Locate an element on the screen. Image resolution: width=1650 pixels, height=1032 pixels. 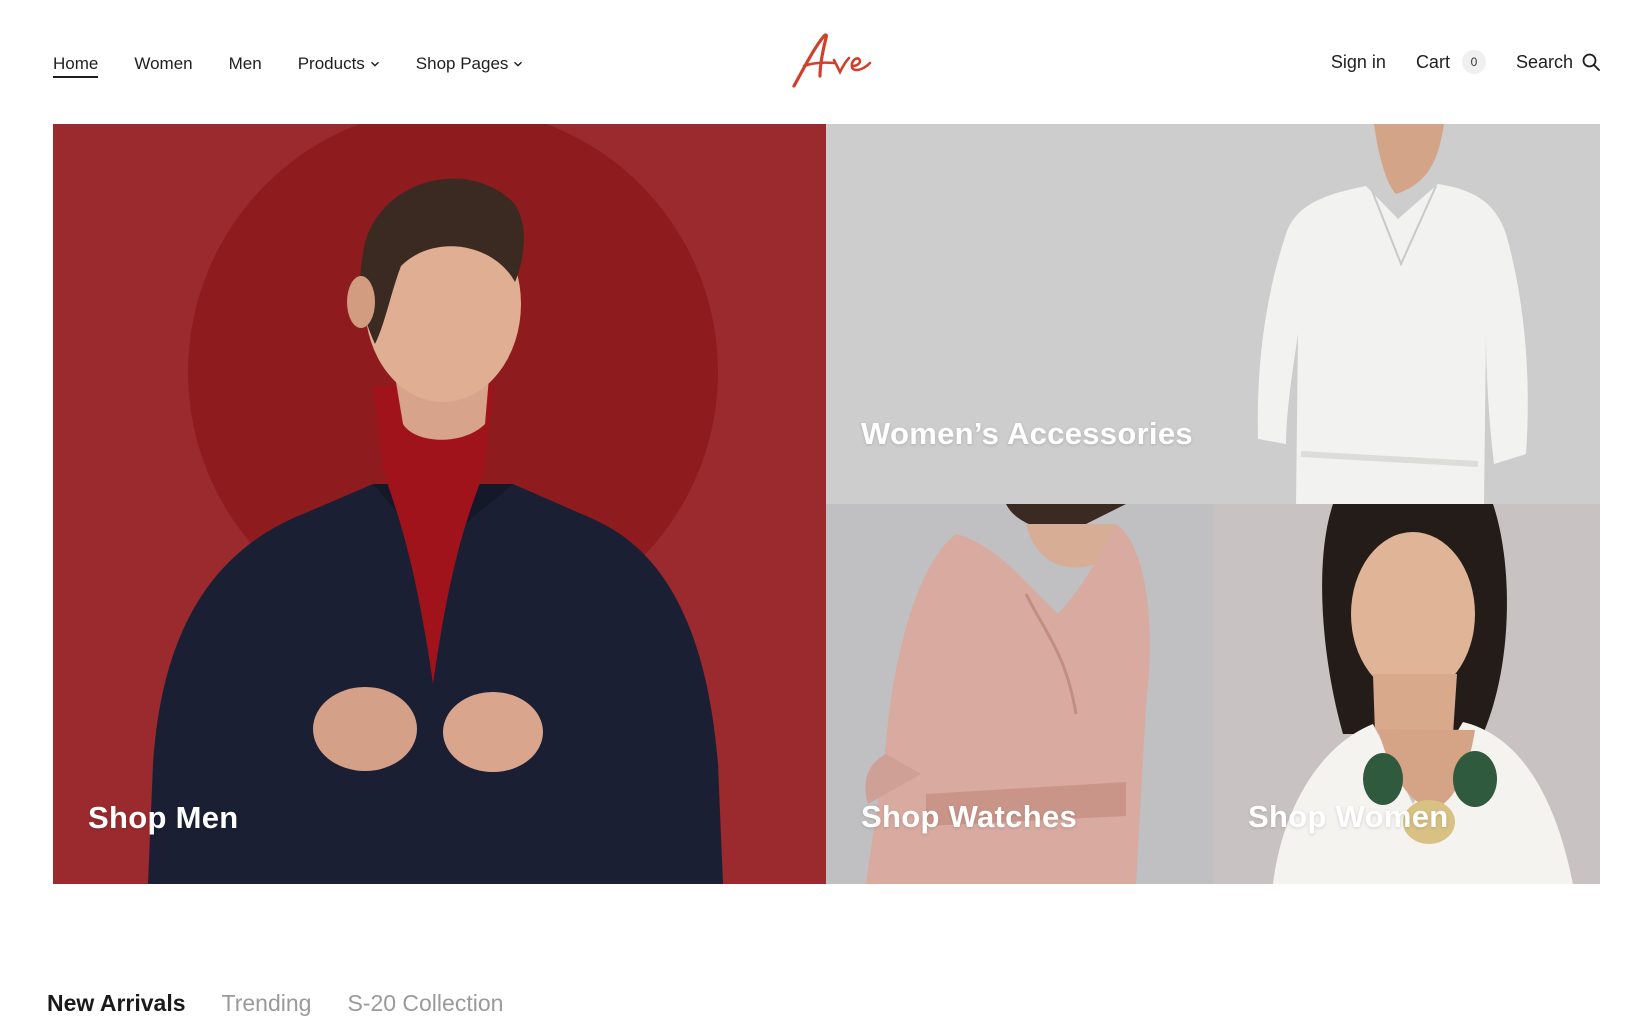
sign-in-label: Sign in is located at coordinates (1358, 61).